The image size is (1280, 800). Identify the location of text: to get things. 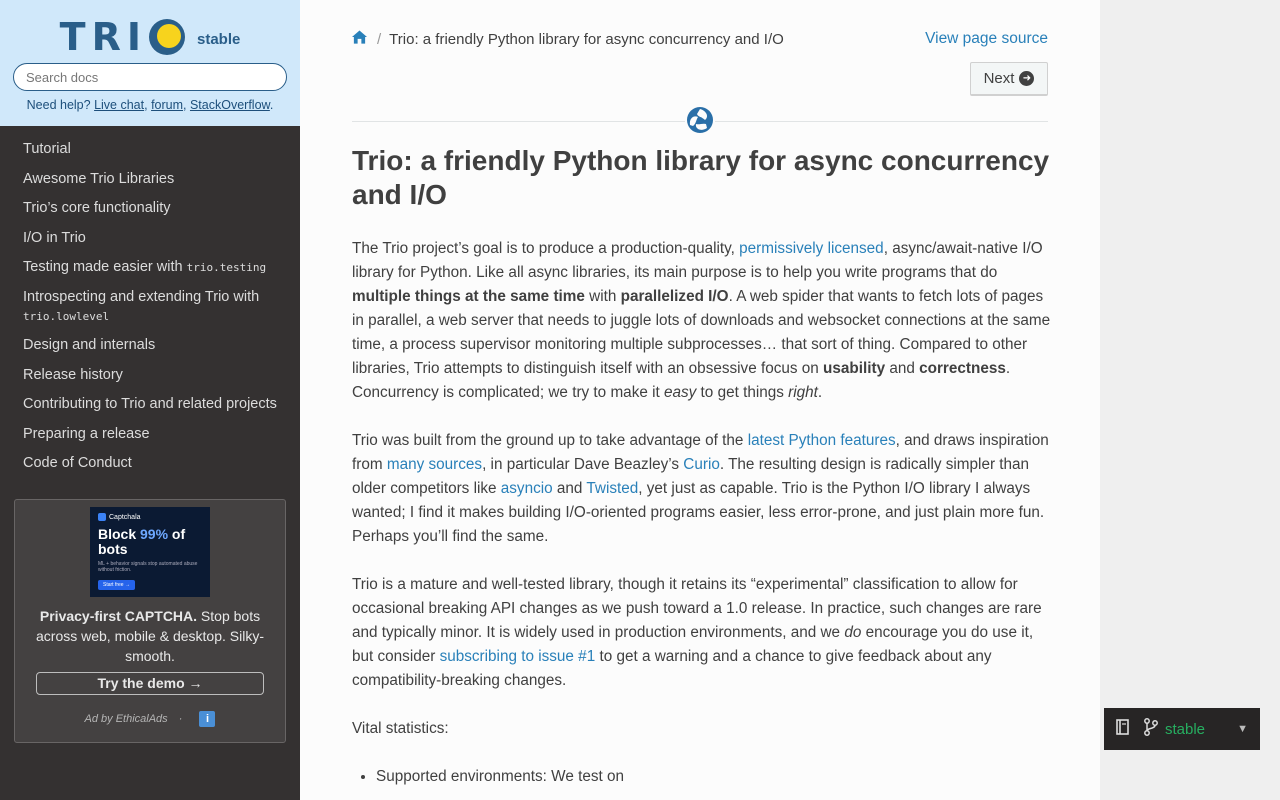
(742, 392).